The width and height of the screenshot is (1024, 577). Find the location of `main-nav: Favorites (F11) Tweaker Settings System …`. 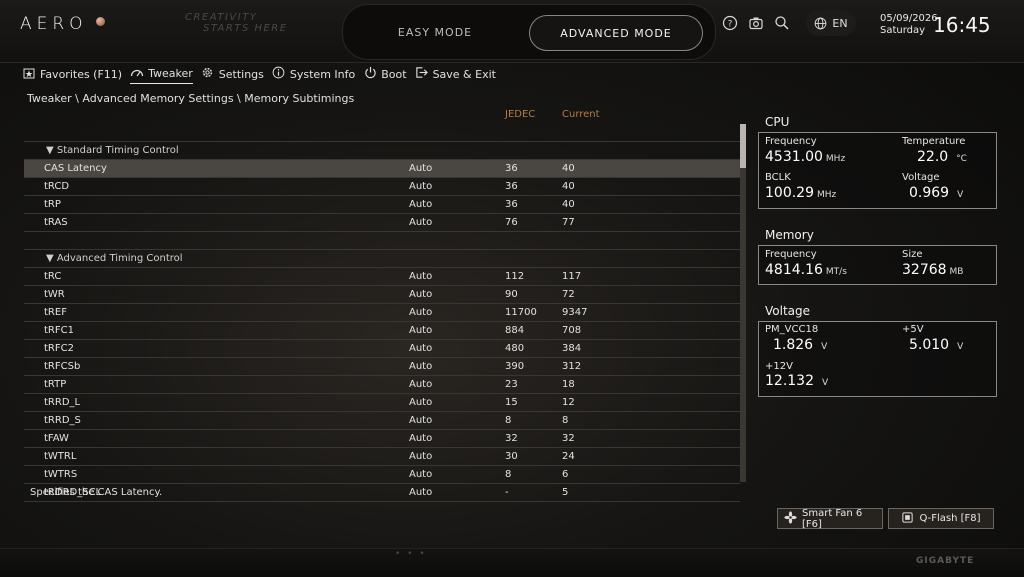

main-nav: Favorites (F11) Tweaker Settings System … is located at coordinates (263, 75).